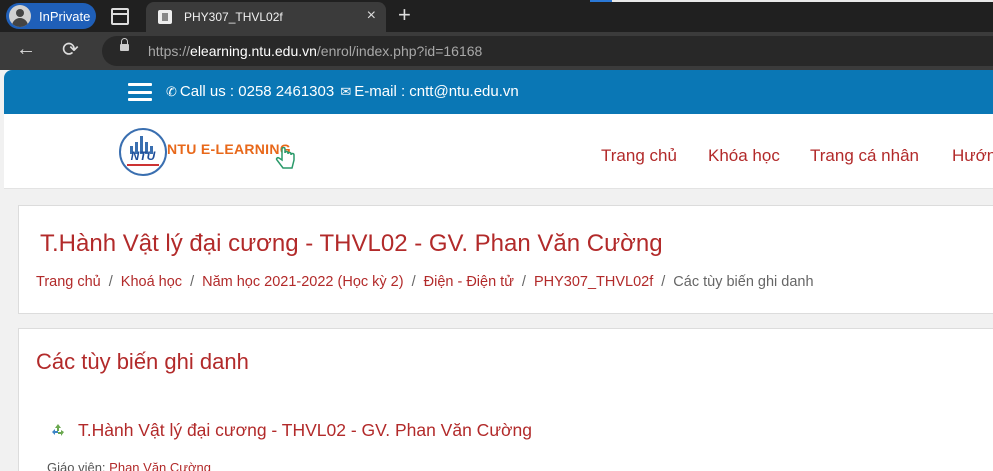 This screenshot has height=471, width=993. What do you see at coordinates (140, 92) in the screenshot?
I see `menu-hamburger-icon` at bounding box center [140, 92].